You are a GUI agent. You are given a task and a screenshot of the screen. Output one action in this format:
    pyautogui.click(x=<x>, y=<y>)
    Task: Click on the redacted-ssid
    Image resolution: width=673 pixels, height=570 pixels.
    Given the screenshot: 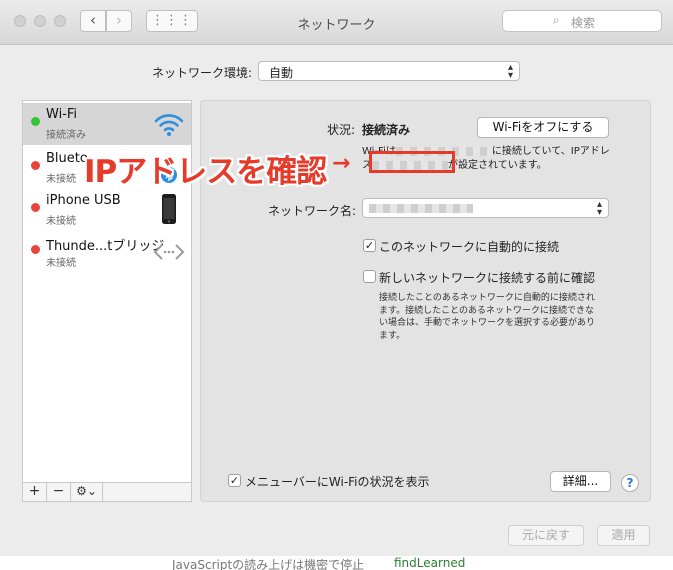 What is the action you would take?
    pyautogui.click(x=421, y=208)
    